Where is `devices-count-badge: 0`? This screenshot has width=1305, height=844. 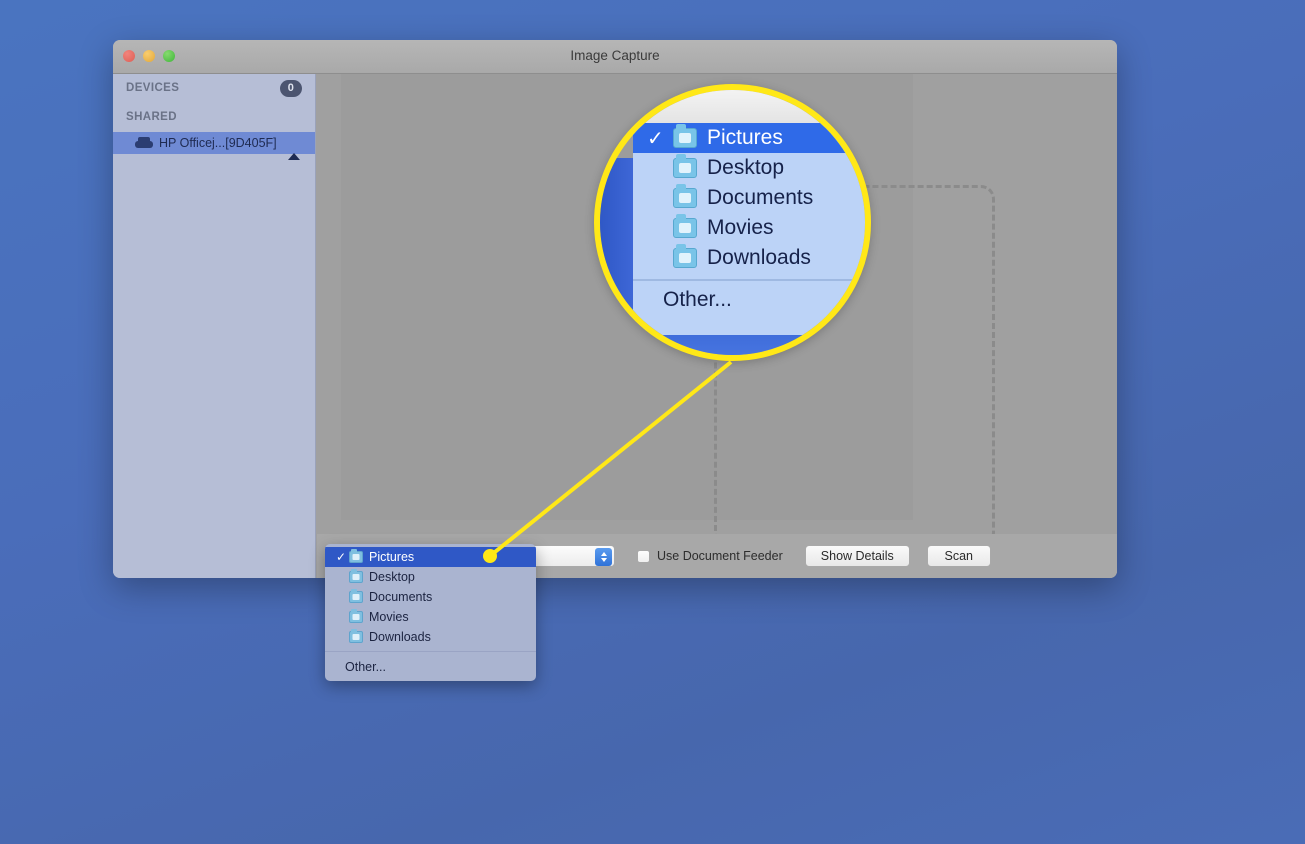
devices-count-badge: 0 is located at coordinates (291, 88).